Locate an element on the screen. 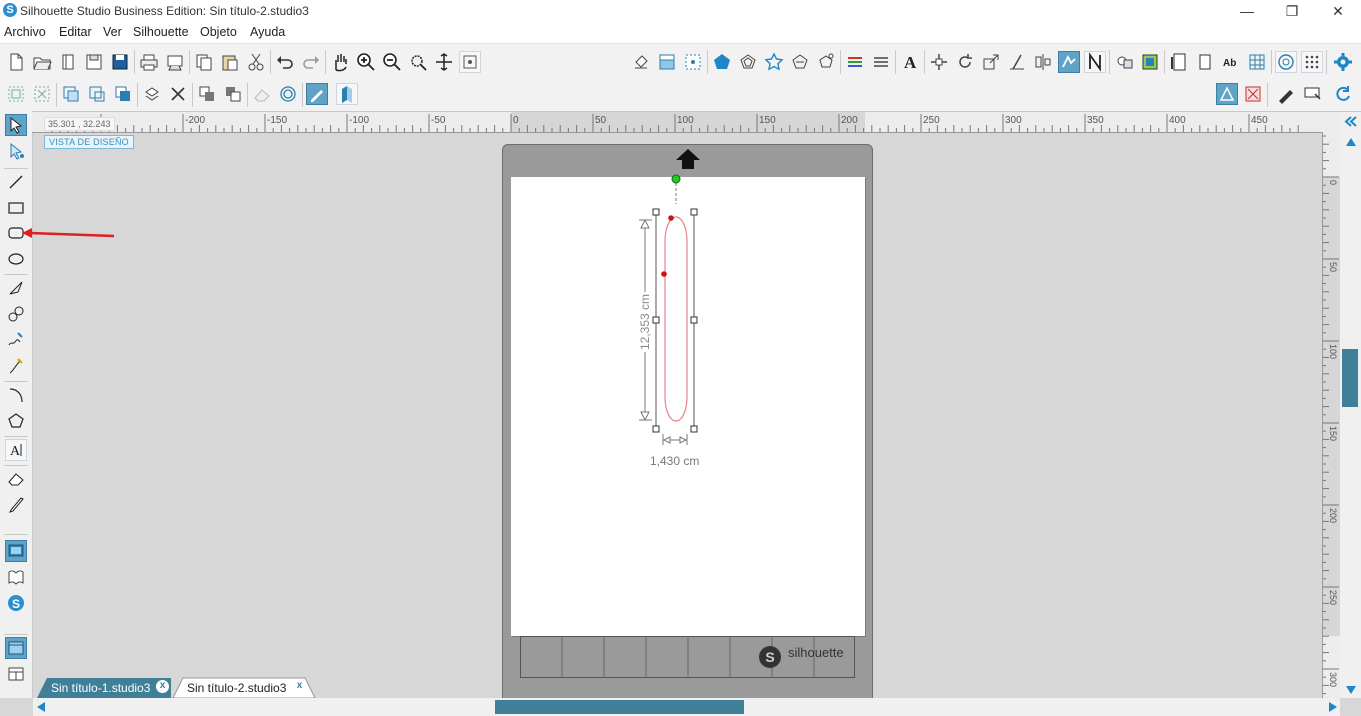 The width and height of the screenshot is (1361, 716). tab-sin-titulo-2: Sin título-2.studio3 is located at coordinates (236, 688).